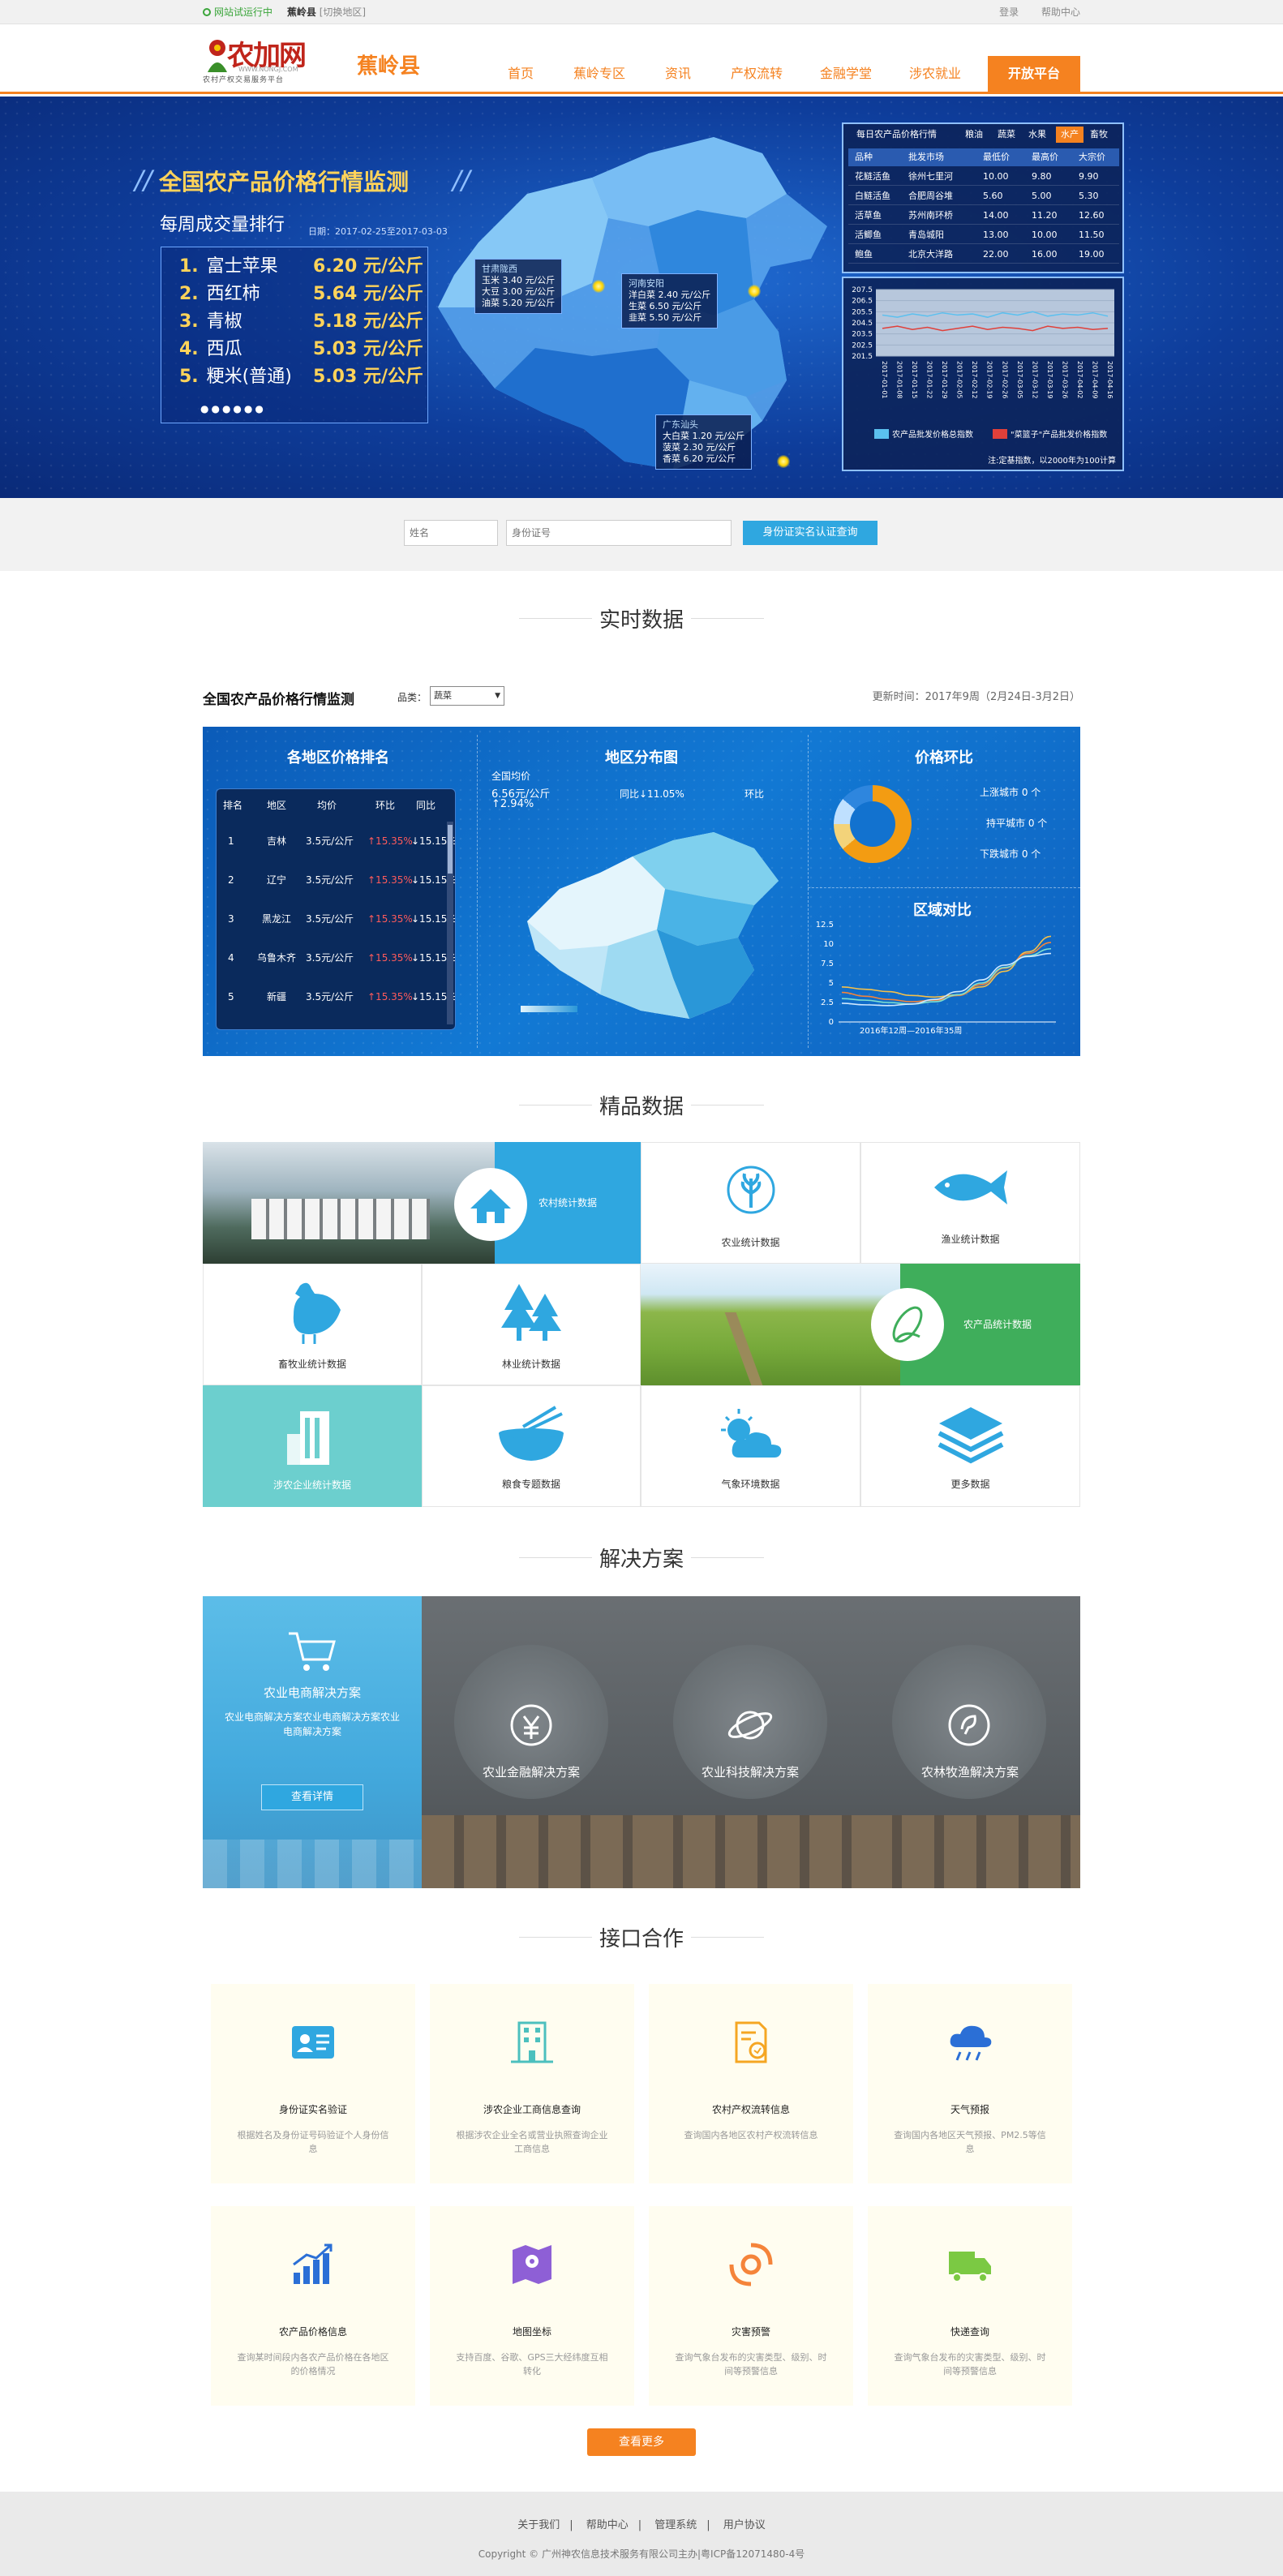 Image resolution: width=1283 pixels, height=2576 pixels. What do you see at coordinates (1011, 792) in the screenshot?
I see `up-cities: 上涨城市 0 个` at bounding box center [1011, 792].